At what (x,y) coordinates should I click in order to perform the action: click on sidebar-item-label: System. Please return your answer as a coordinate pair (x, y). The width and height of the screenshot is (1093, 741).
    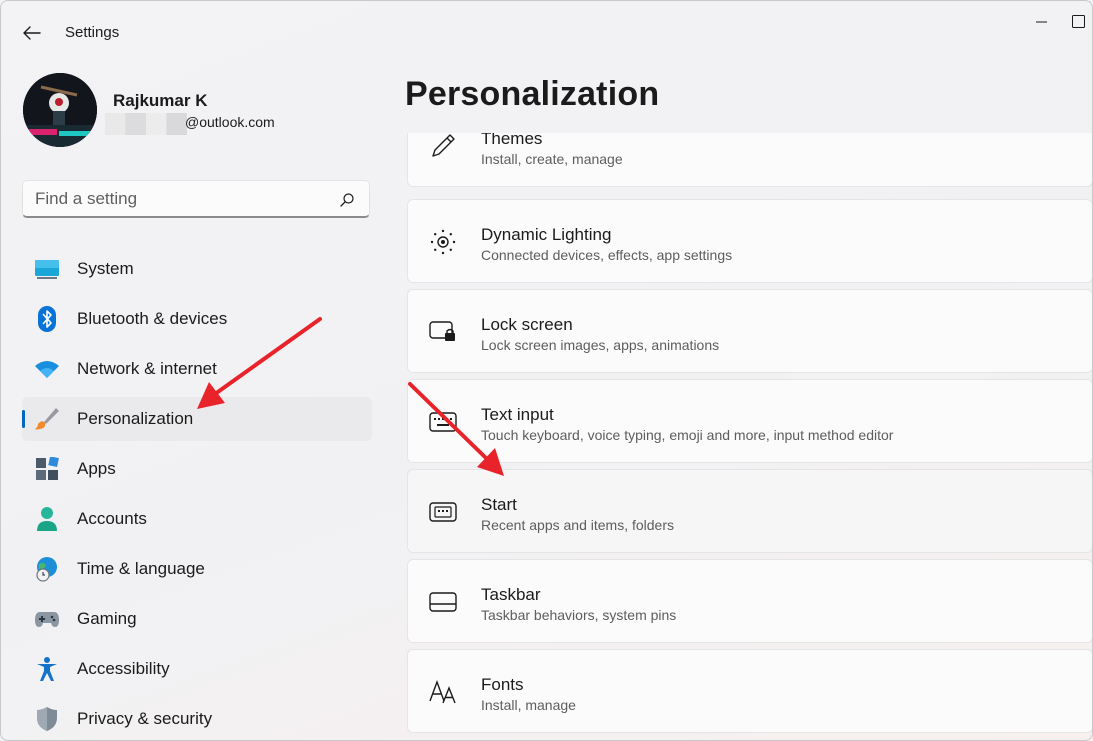
    Looking at the image, I should click on (105, 268).